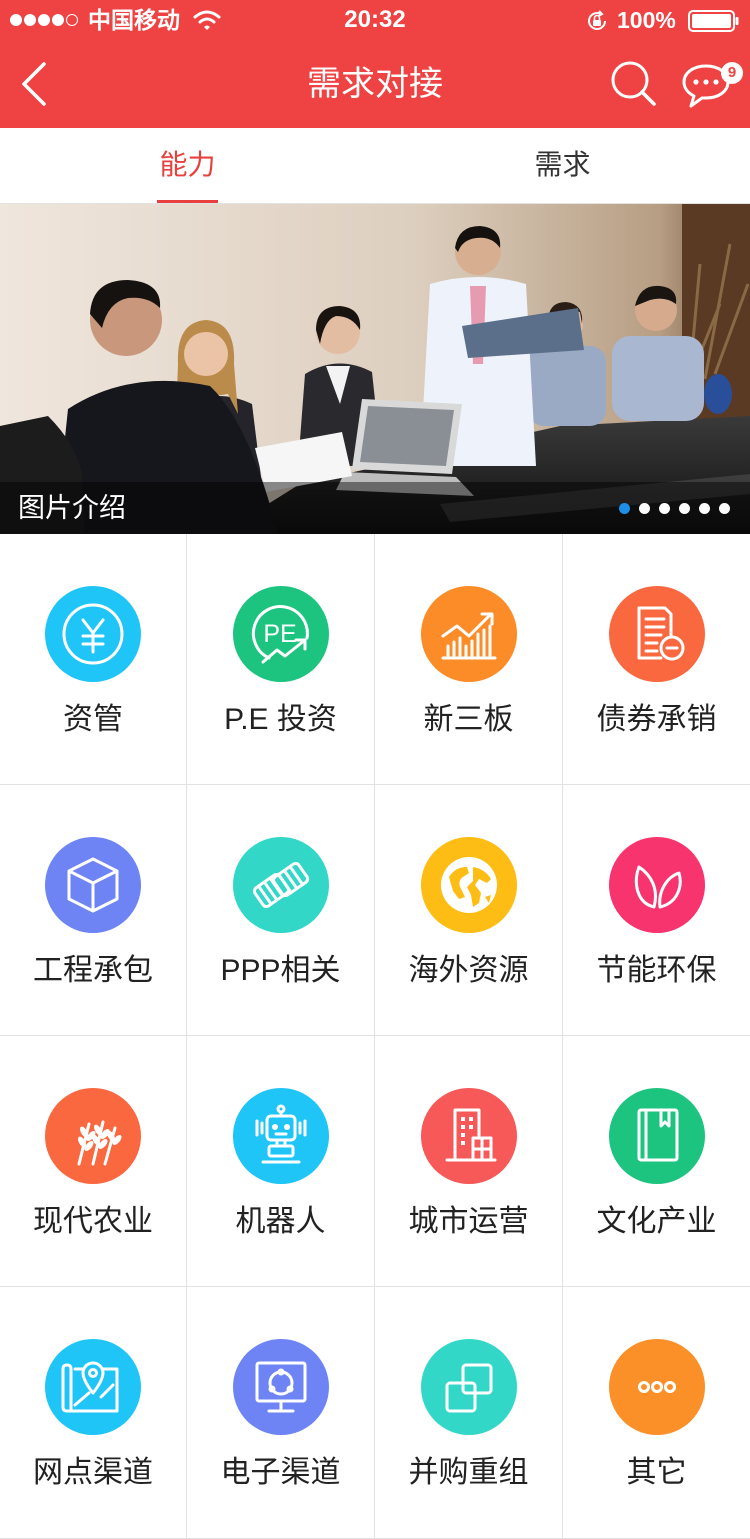 The image size is (750, 1539). What do you see at coordinates (93, 970) in the screenshot?
I see `grid-item-label: 工程承包` at bounding box center [93, 970].